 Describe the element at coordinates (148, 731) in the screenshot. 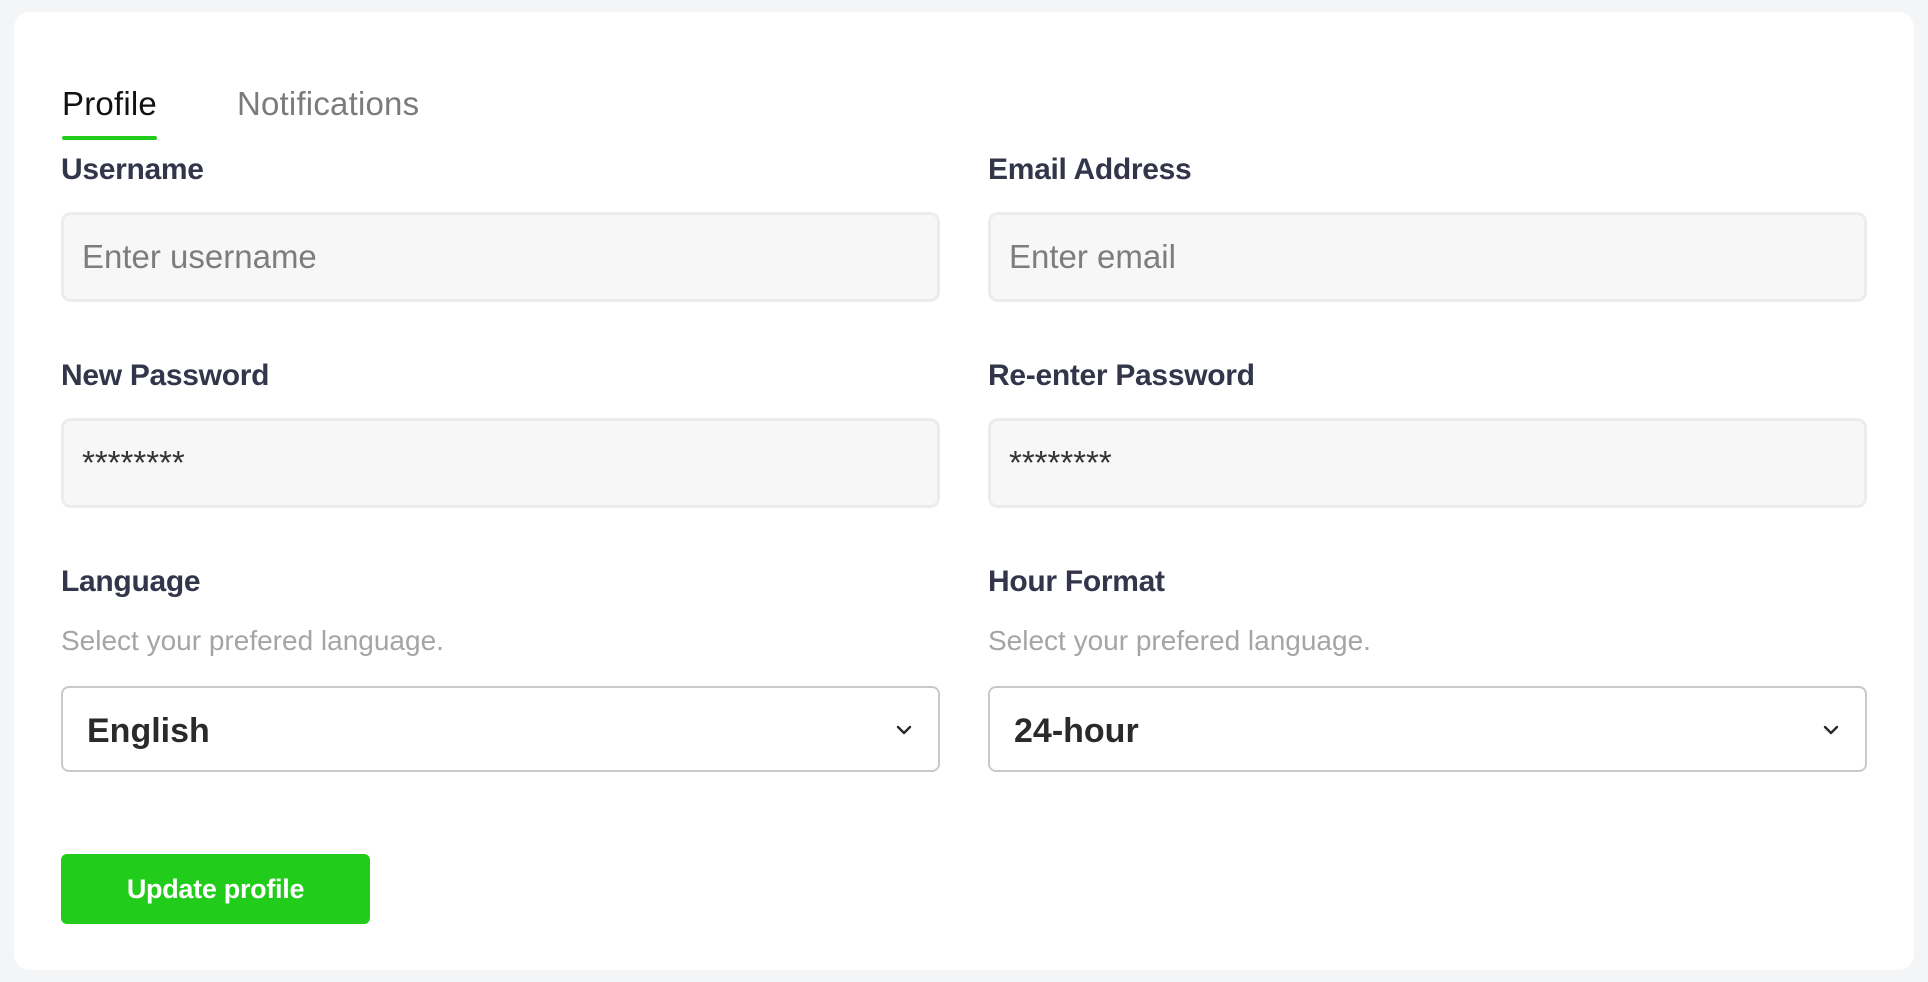

I see `language-selected-value: English` at that location.